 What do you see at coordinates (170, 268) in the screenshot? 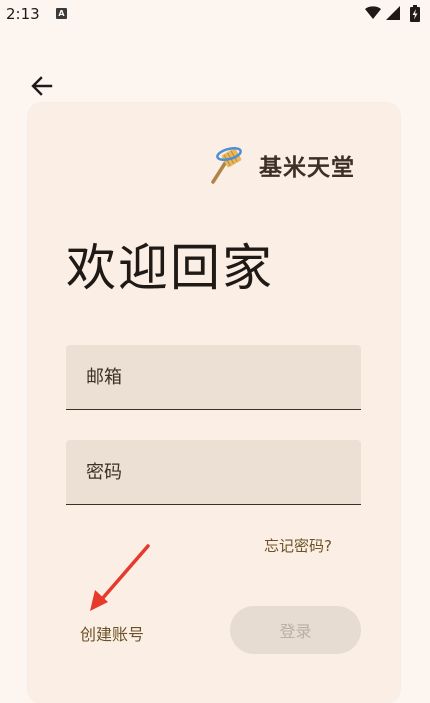
I see `page-title: 欢迎回家` at bounding box center [170, 268].